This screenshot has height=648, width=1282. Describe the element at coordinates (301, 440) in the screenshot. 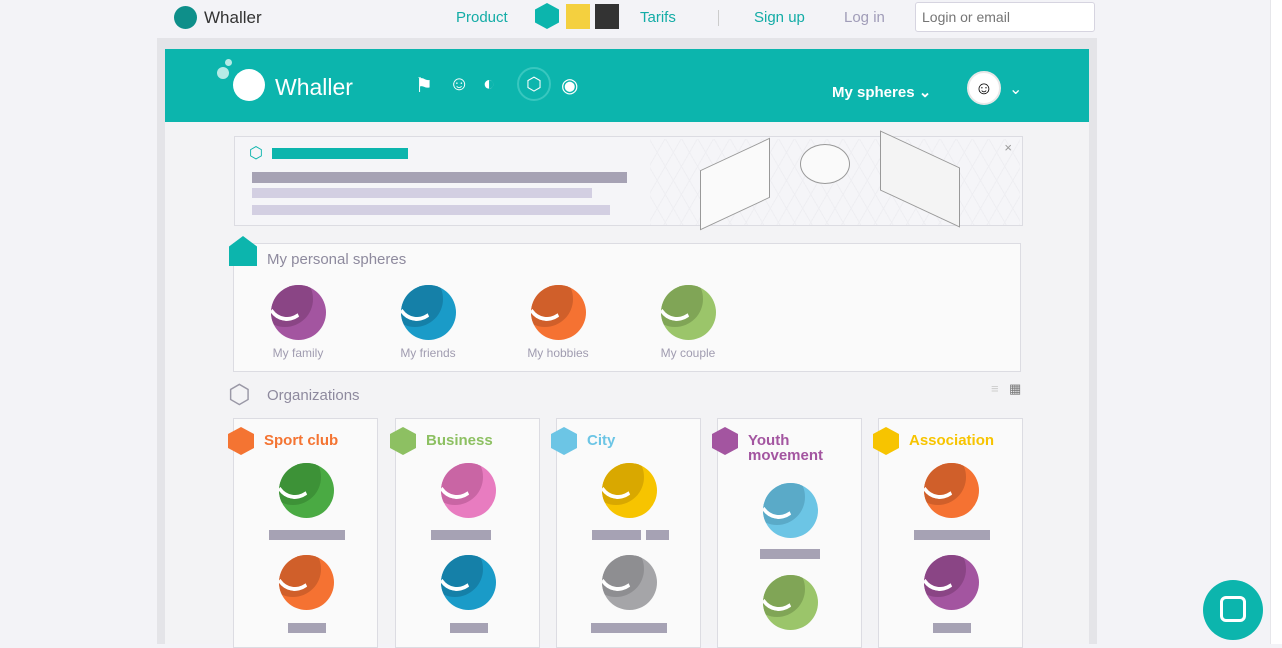

I see `organization-name: Sport club` at that location.